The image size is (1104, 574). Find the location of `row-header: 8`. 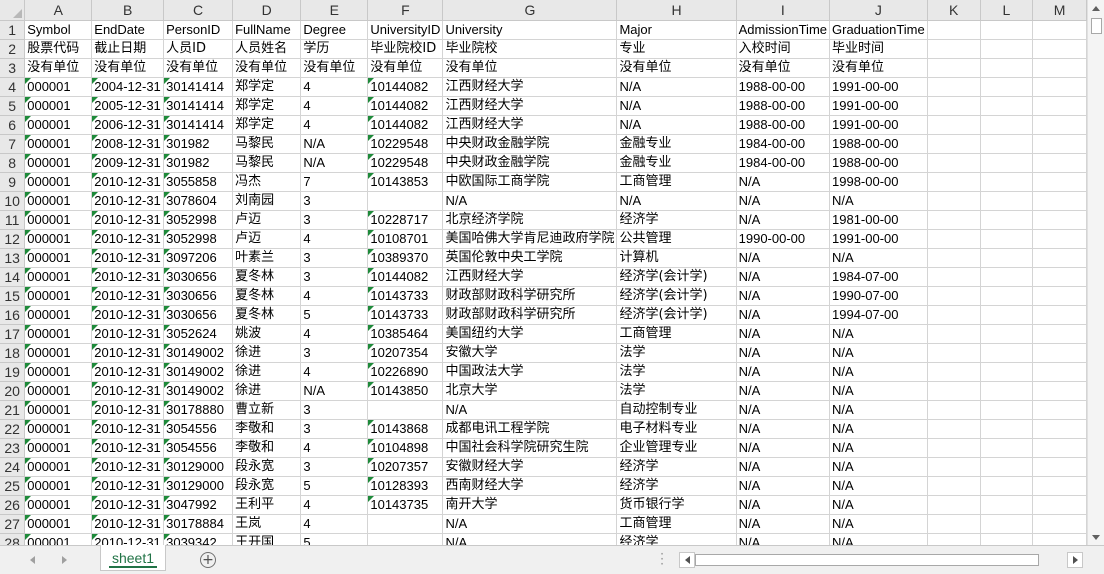

row-header: 8 is located at coordinates (13, 163).